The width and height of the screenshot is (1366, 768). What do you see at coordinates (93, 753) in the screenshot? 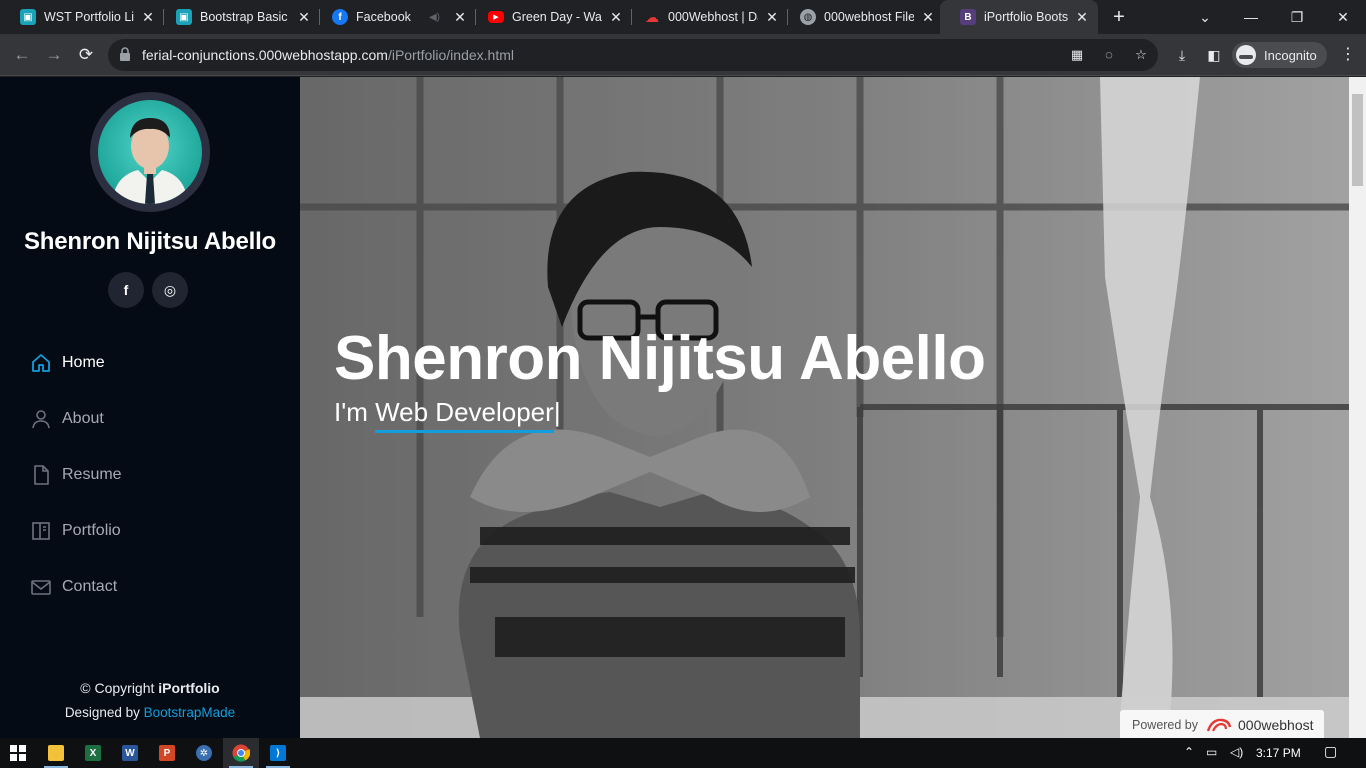
I see `excel-taskbar-button: X` at bounding box center [93, 753].